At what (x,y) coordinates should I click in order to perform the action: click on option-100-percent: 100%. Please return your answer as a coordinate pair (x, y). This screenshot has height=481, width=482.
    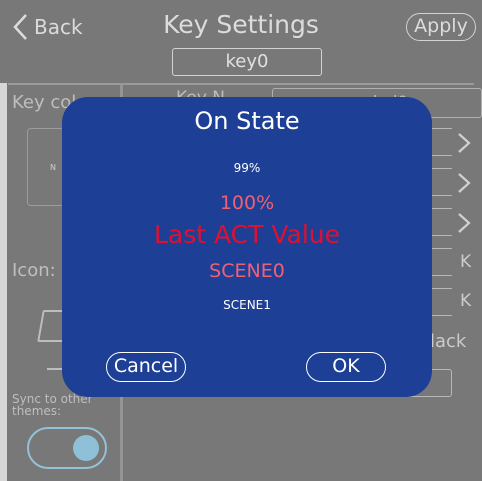
    Looking at the image, I should click on (247, 203).